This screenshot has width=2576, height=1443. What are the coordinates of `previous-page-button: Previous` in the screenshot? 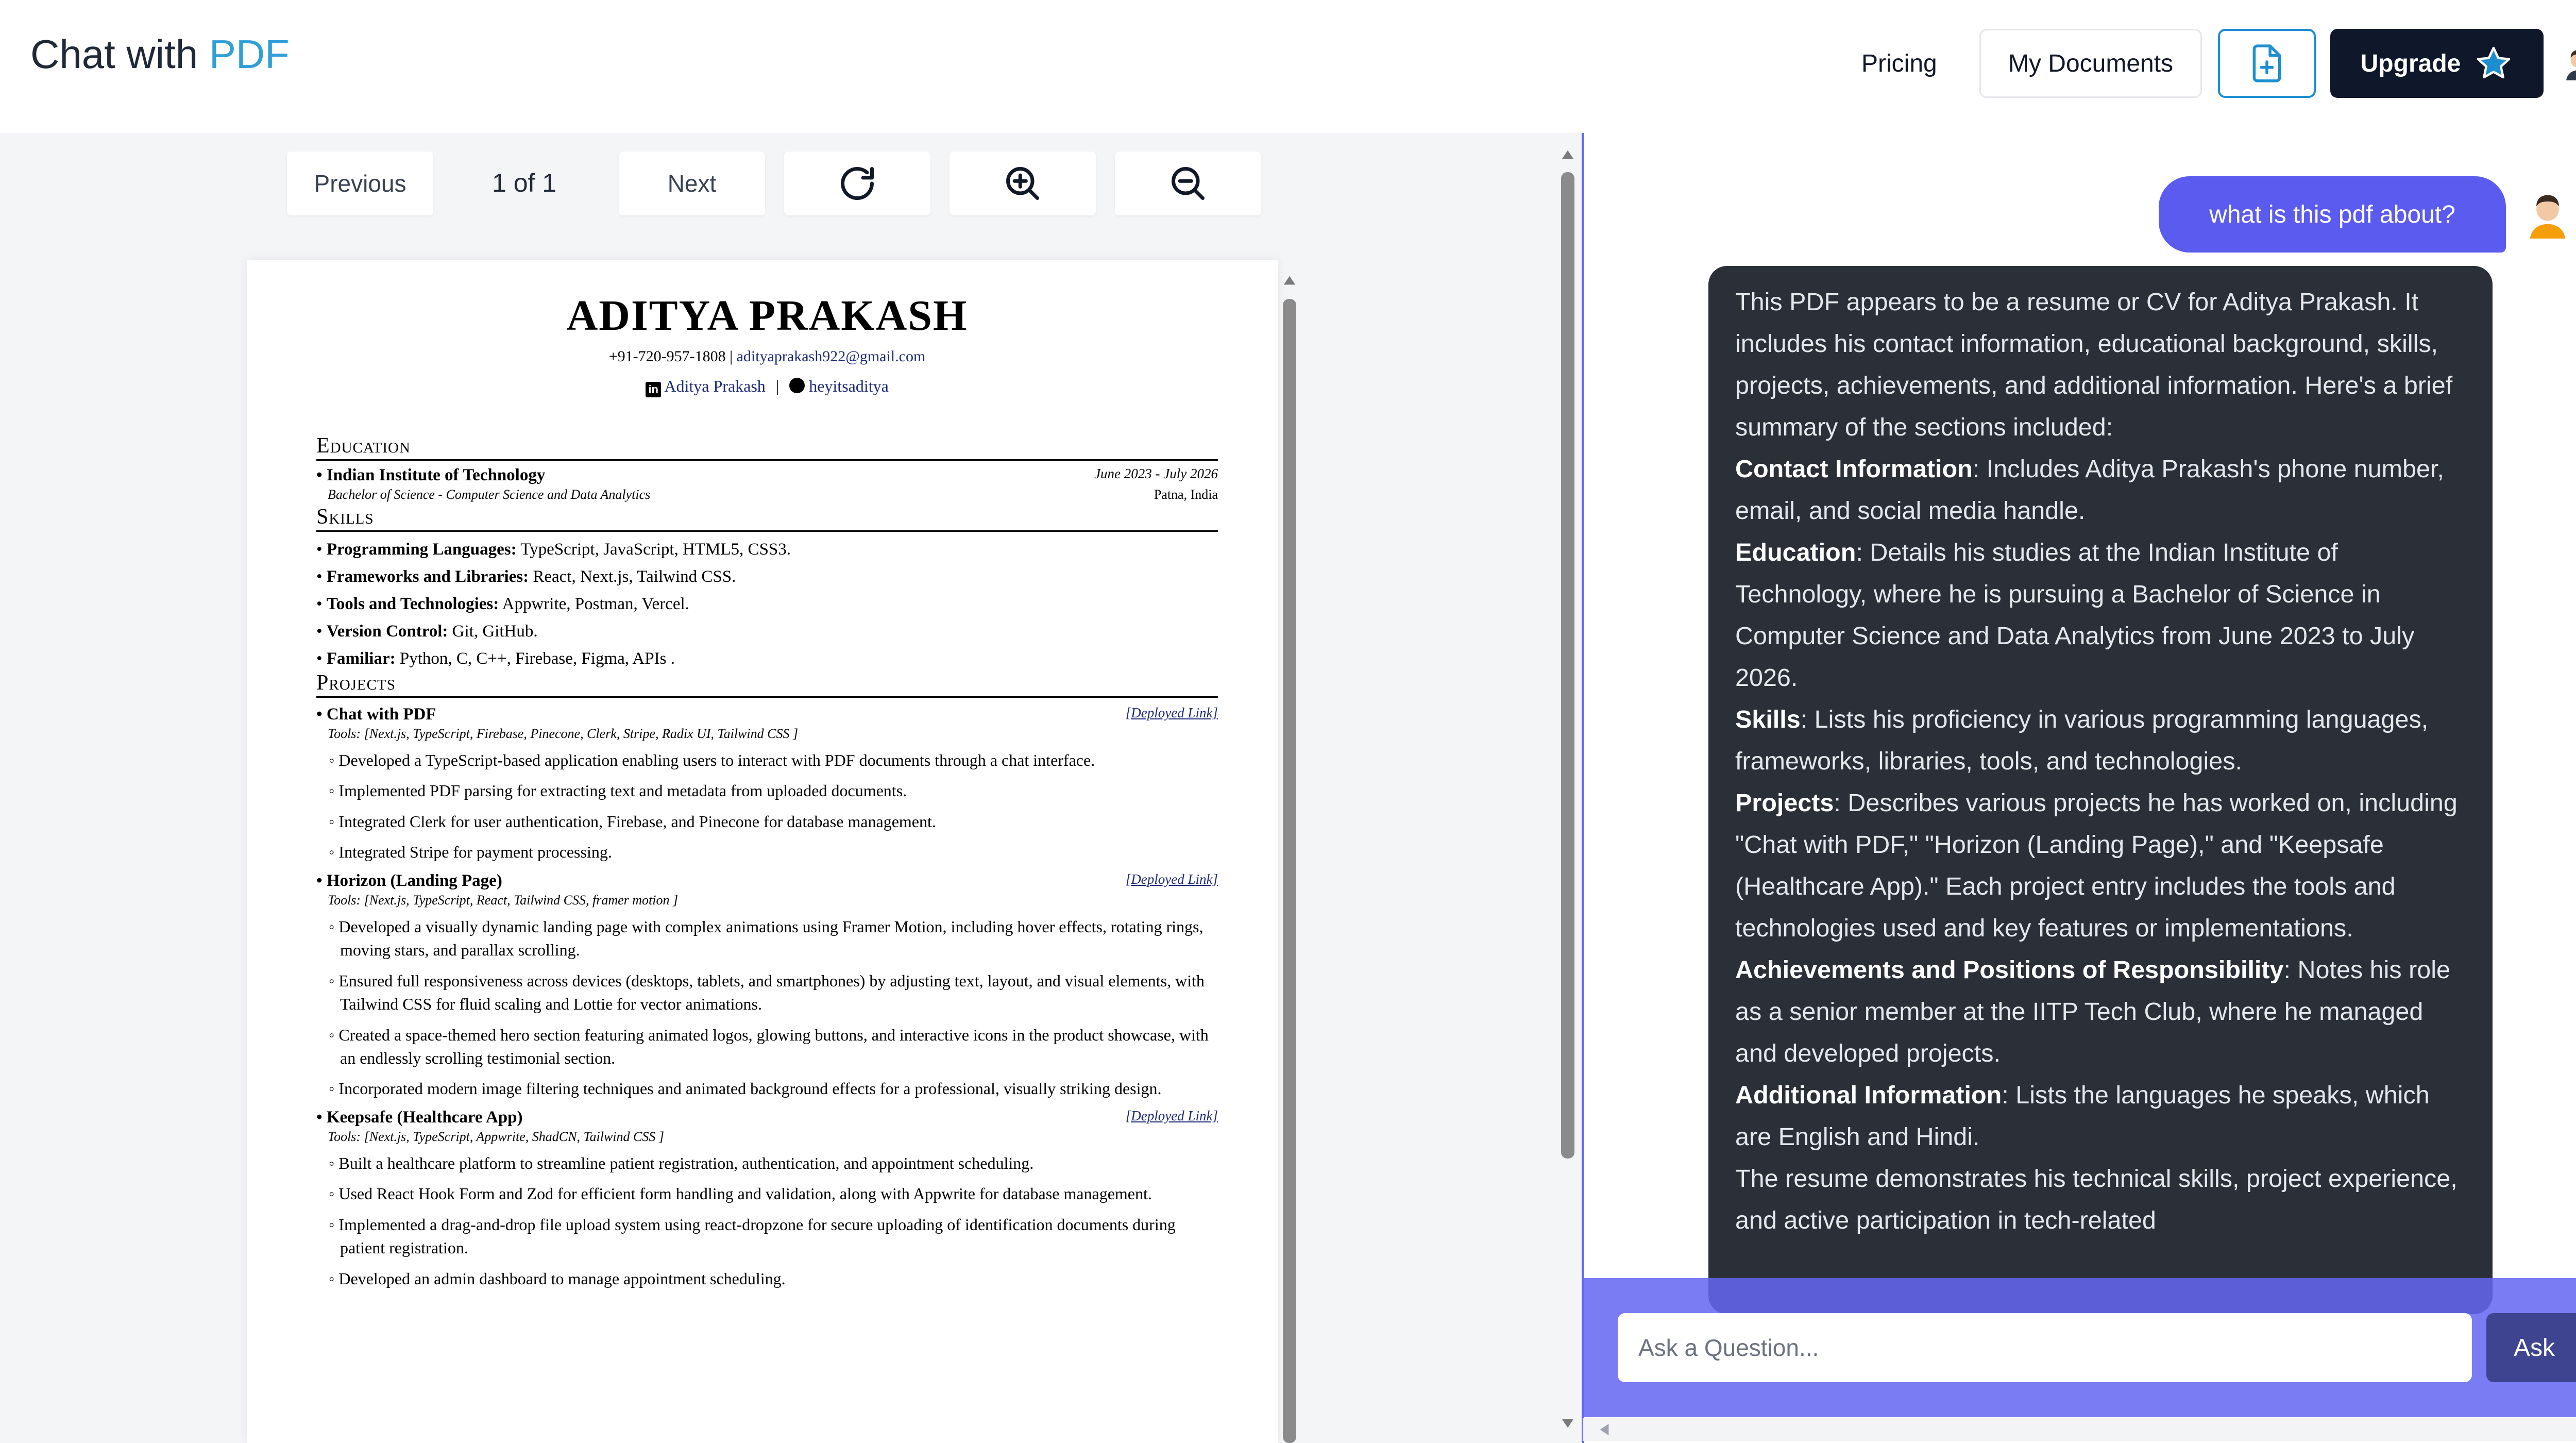 It's located at (360, 183).